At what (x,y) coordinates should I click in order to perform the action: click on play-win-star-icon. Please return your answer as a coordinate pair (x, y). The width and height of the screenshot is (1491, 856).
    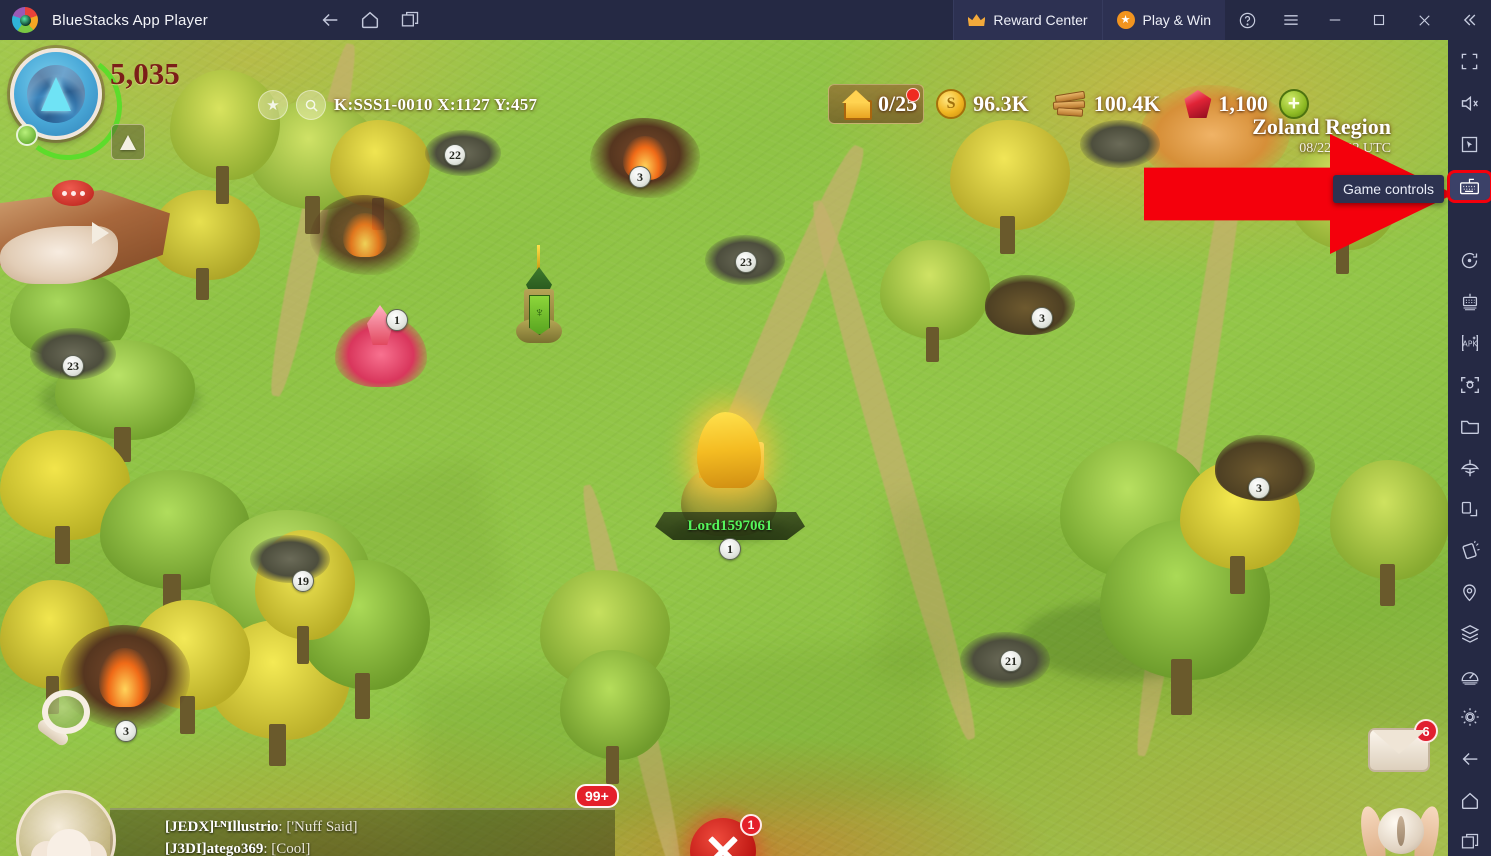
    Looking at the image, I should click on (1125, 20).